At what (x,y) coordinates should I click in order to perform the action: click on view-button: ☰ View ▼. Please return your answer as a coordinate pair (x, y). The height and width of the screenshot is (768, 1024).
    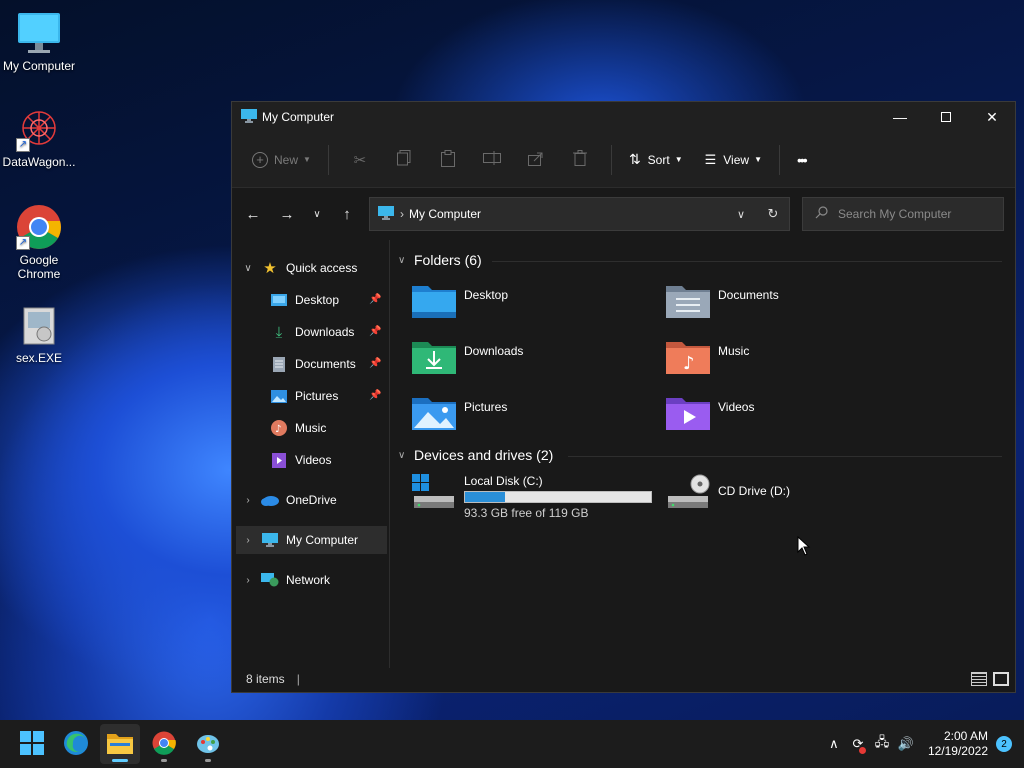
    Looking at the image, I should click on (733, 160).